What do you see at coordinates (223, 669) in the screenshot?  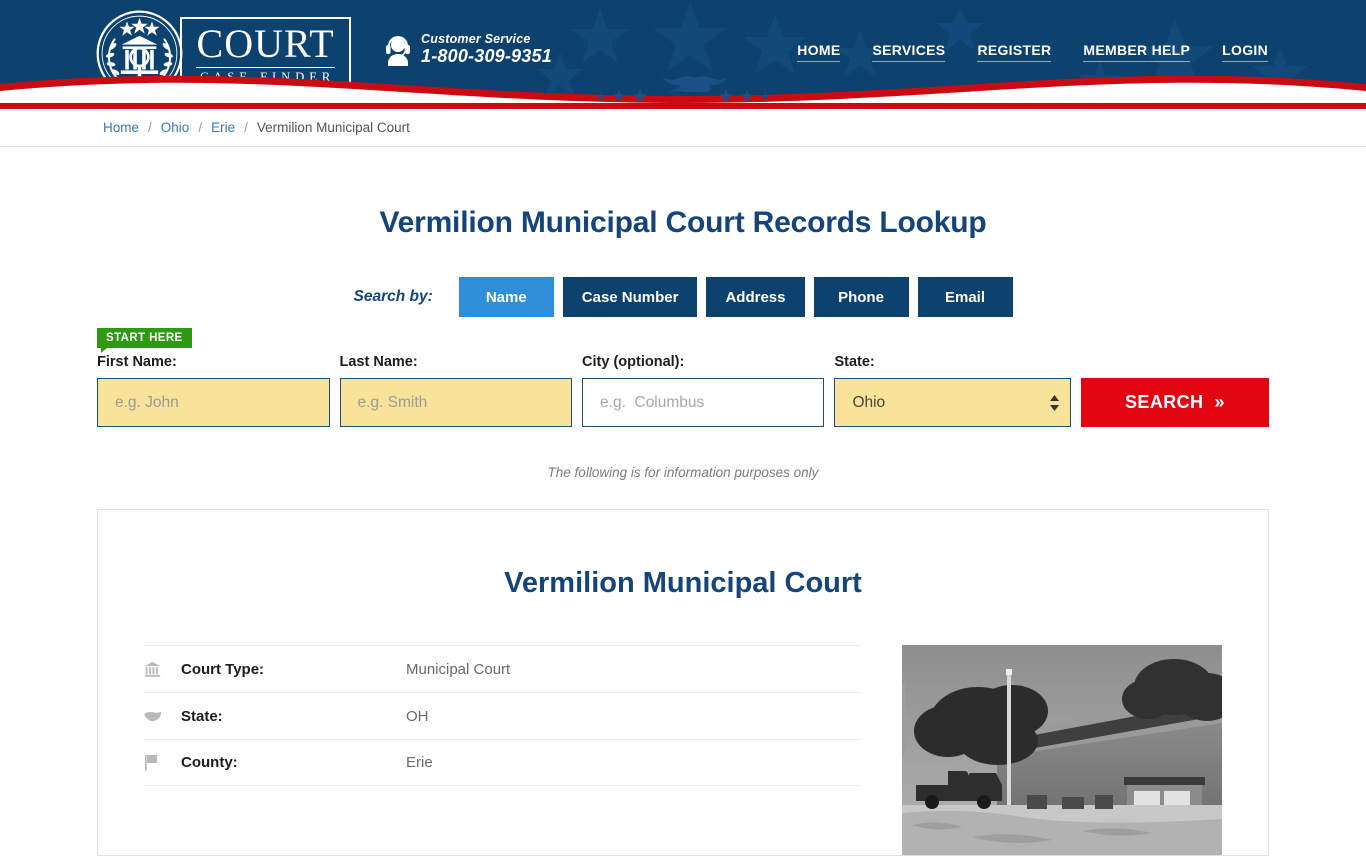 I see `court-type-label: Court Type:` at bounding box center [223, 669].